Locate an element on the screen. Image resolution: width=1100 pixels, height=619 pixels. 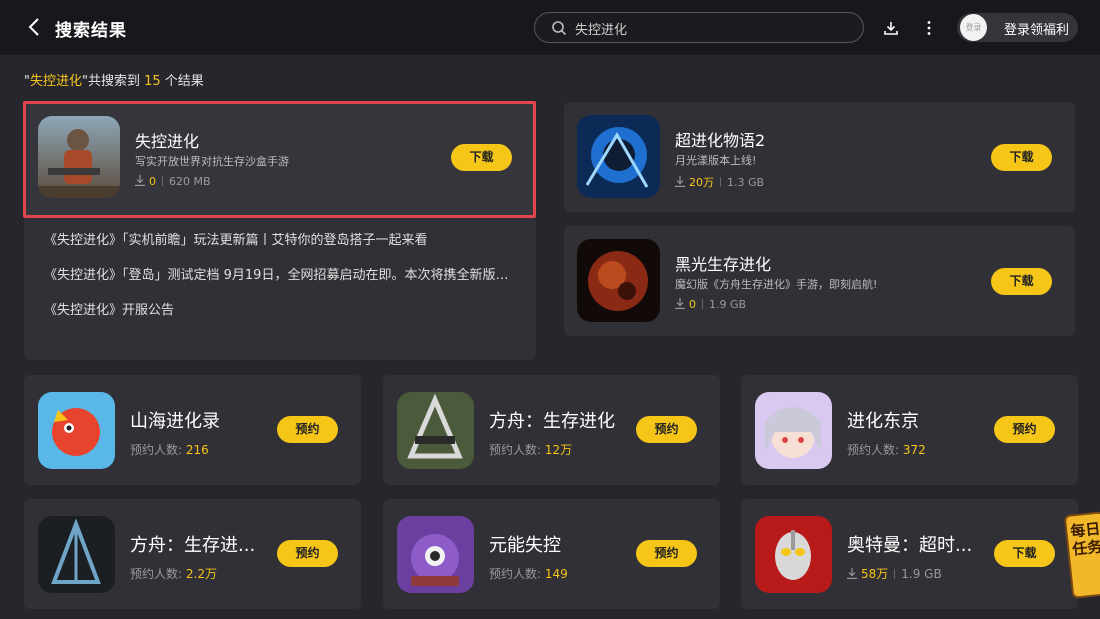
app-icon-shikong is located at coordinates (79, 157).